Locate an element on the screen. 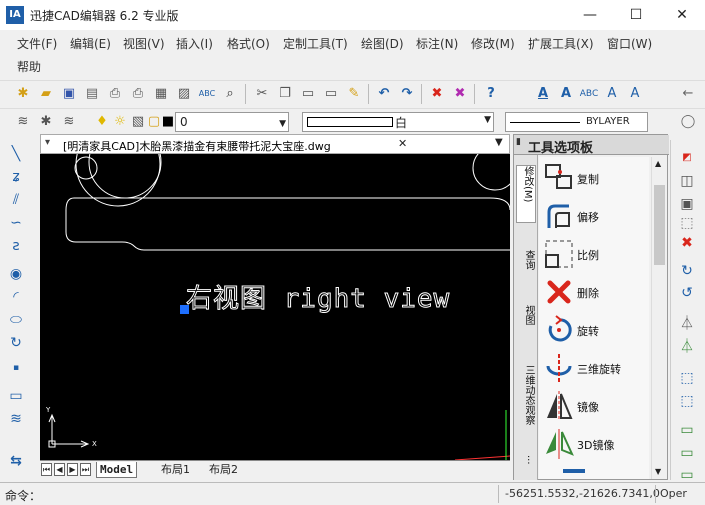 Image resolution: width=705 pixels, height=505 pixels. palette-scrollbar: ▲ ▼ is located at coordinates (659, 318).